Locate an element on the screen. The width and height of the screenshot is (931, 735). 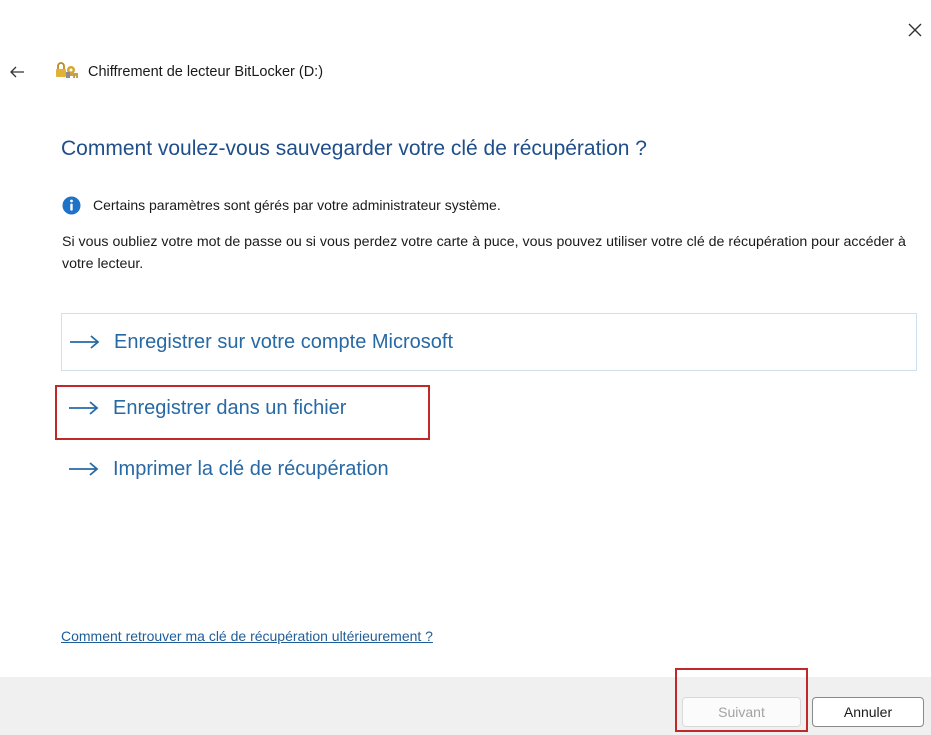
back-arrow-icon is located at coordinates (17, 72).